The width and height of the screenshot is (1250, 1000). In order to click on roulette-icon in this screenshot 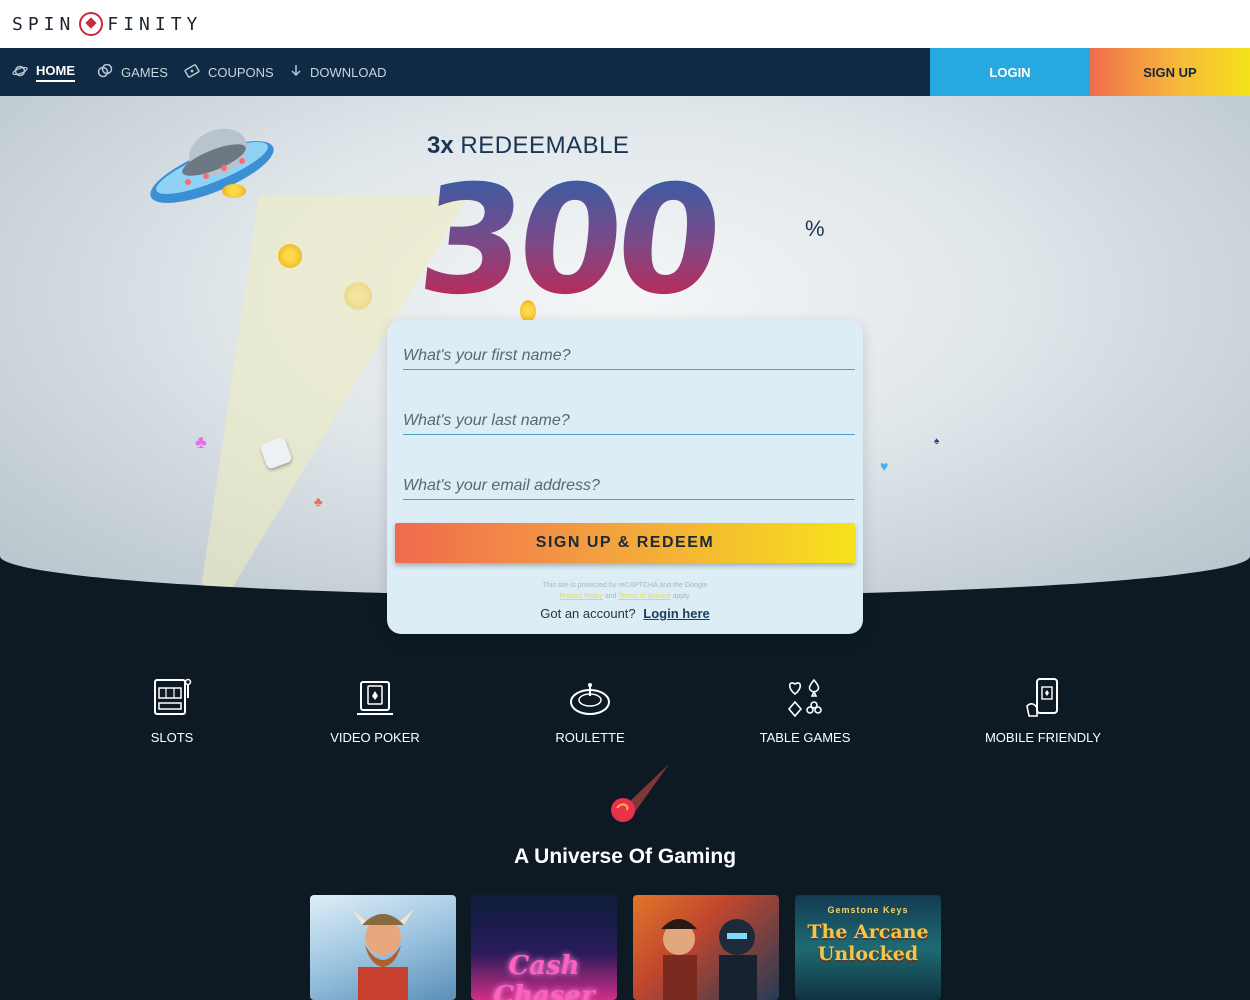, I will do `click(590, 699)`.